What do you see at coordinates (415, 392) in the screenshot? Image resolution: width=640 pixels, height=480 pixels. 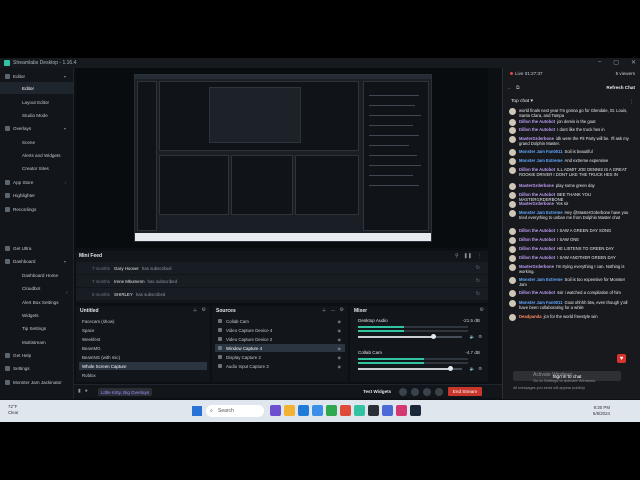 I see `replay-buffer-button` at bounding box center [415, 392].